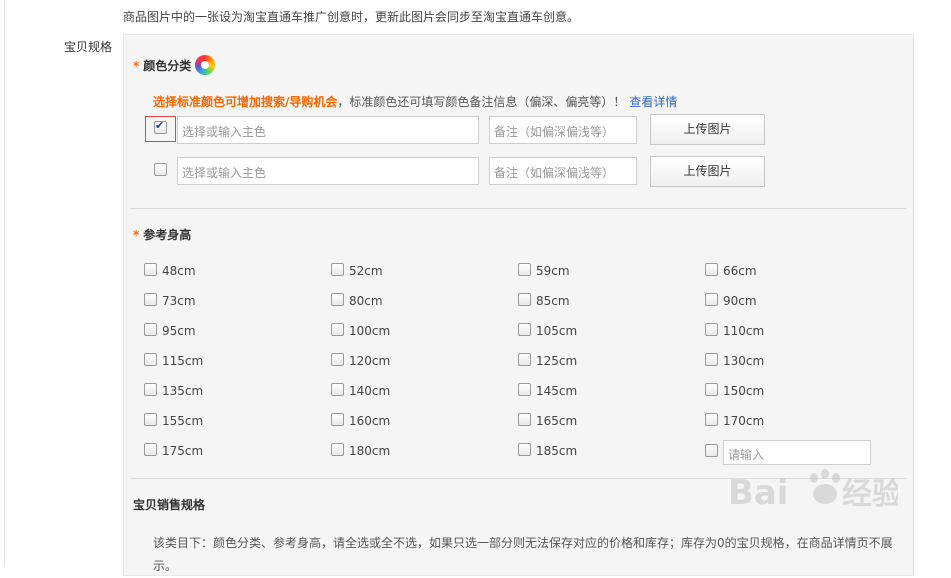 Image resolution: width=951 pixels, height=578 pixels. I want to click on height-option-label: 66cm, so click(740, 271).